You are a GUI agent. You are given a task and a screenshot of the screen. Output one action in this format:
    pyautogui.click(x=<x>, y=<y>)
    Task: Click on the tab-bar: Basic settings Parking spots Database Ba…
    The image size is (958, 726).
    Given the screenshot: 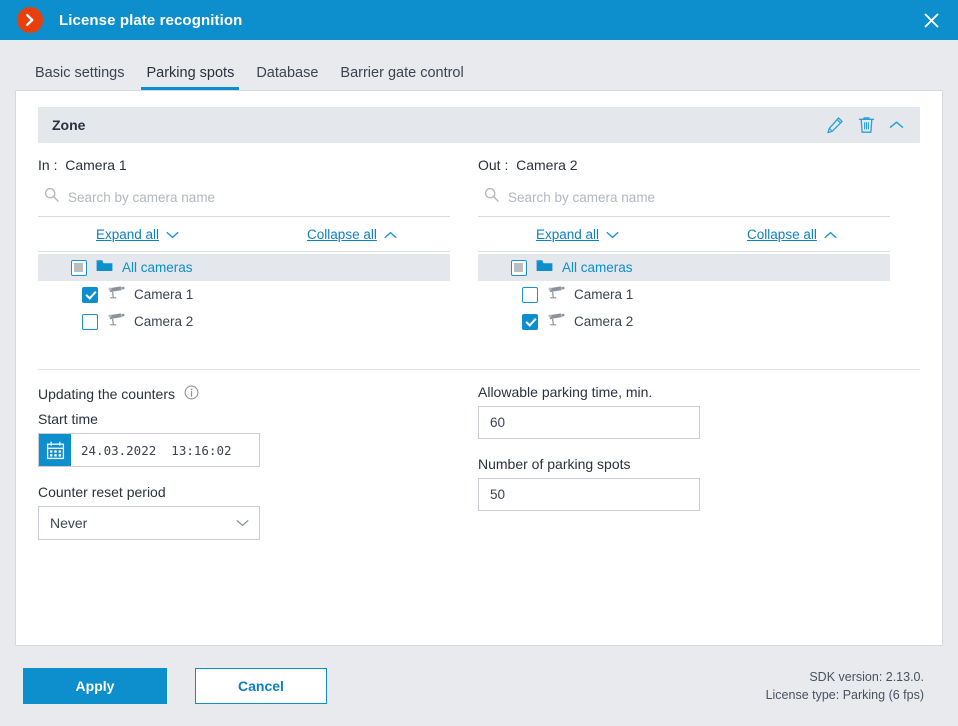 What is the action you would take?
    pyautogui.click(x=479, y=65)
    